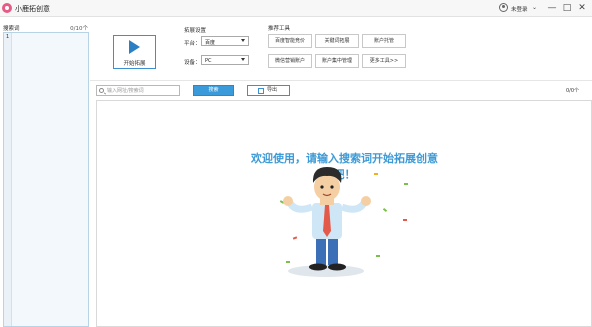 Image resolution: width=592 pixels, height=327 pixels. I want to click on keyword-input-area: 1, so click(46, 179).